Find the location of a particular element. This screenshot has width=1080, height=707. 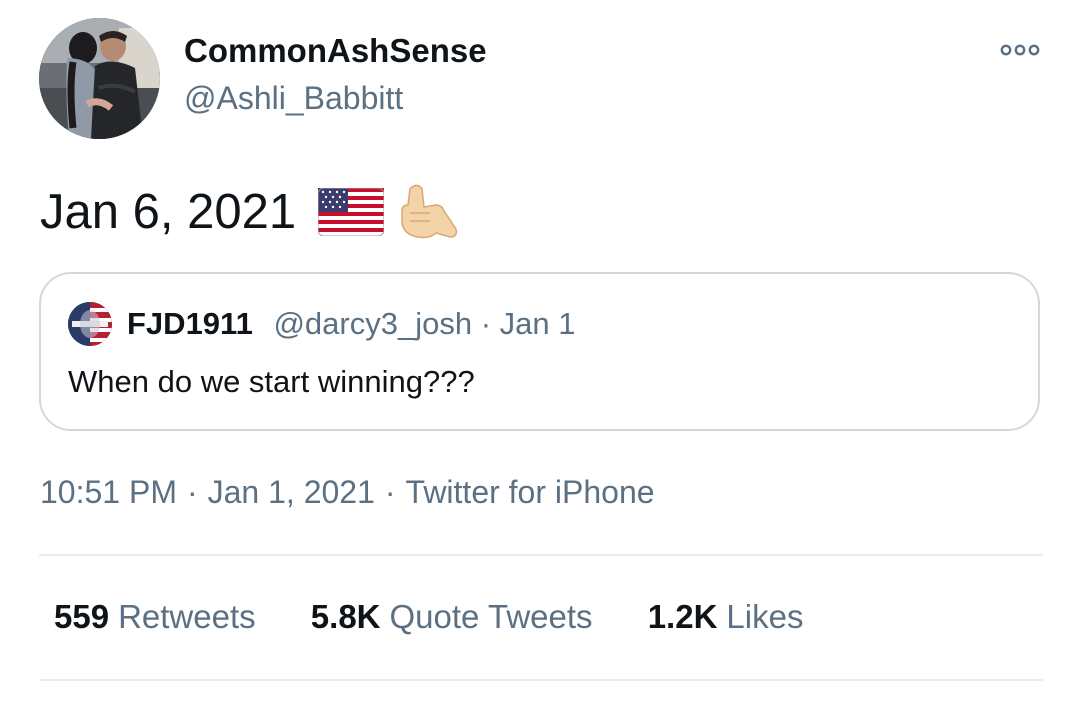

more-options-button is located at coordinates (1020, 50).